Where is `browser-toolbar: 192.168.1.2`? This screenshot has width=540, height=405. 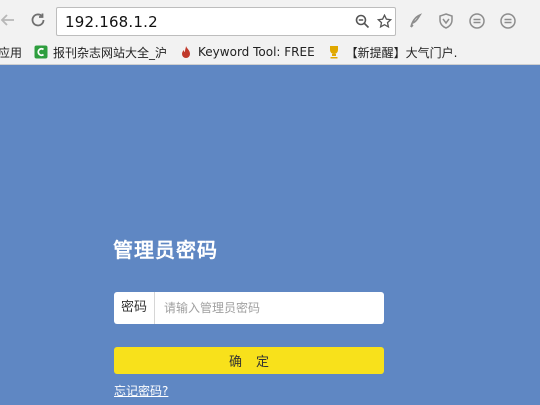 browser-toolbar: 192.168.1.2 is located at coordinates (270, 20).